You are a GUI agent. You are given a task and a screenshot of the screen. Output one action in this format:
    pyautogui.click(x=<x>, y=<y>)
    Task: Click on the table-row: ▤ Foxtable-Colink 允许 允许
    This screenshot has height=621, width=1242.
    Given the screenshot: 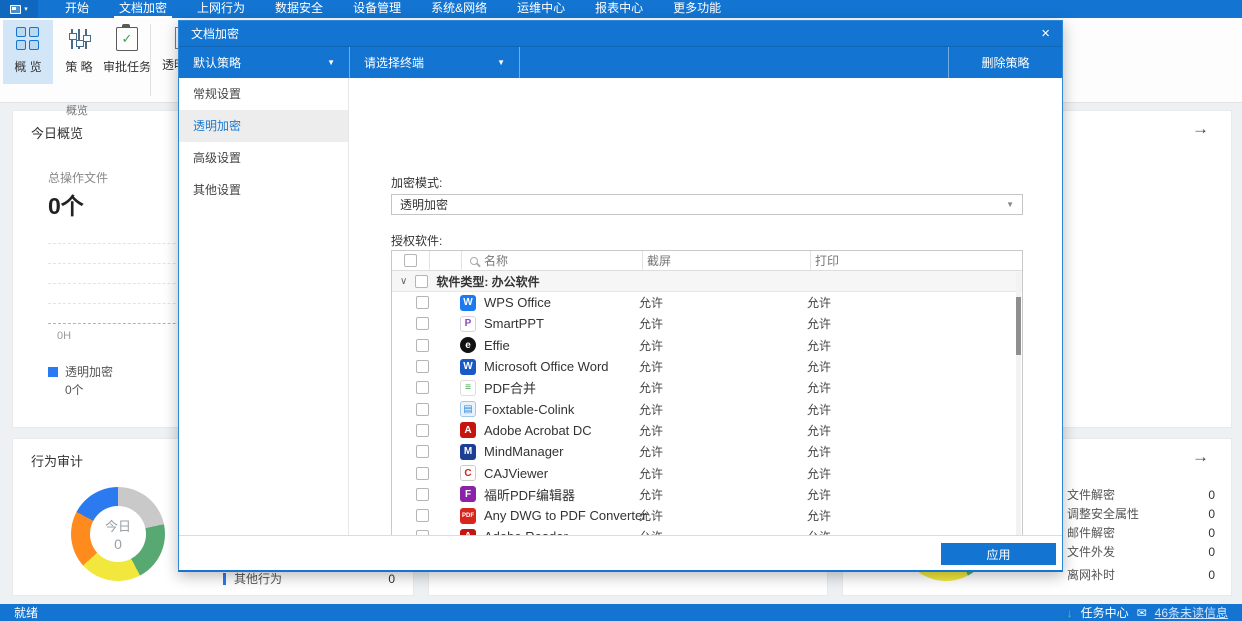 What is the action you would take?
    pyautogui.click(x=707, y=408)
    